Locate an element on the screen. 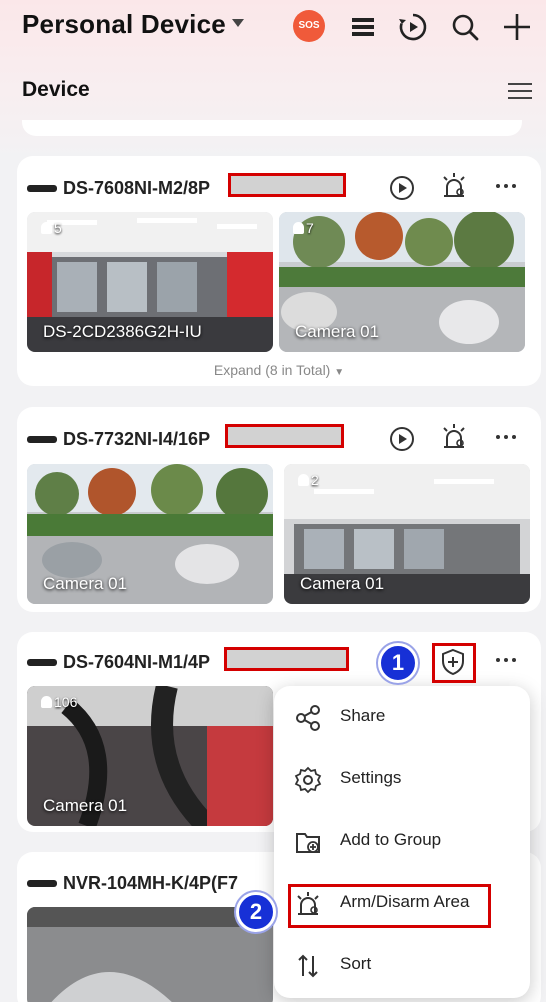 The image size is (546, 1002). camera-label: DS-2CD2386G2H-IU is located at coordinates (122, 331).